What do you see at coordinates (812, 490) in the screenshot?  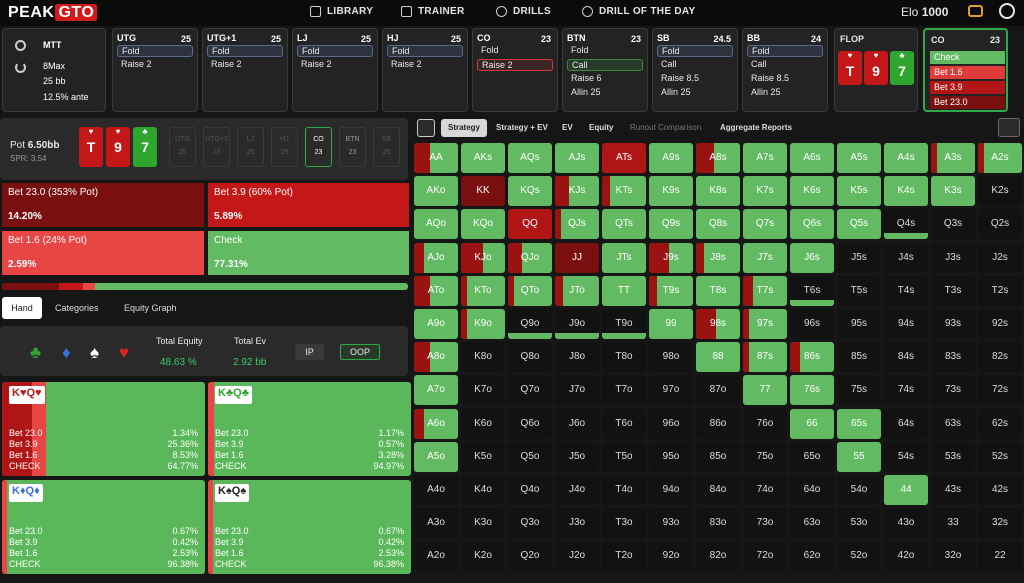 I see `range-cell-64o: 64o` at bounding box center [812, 490].